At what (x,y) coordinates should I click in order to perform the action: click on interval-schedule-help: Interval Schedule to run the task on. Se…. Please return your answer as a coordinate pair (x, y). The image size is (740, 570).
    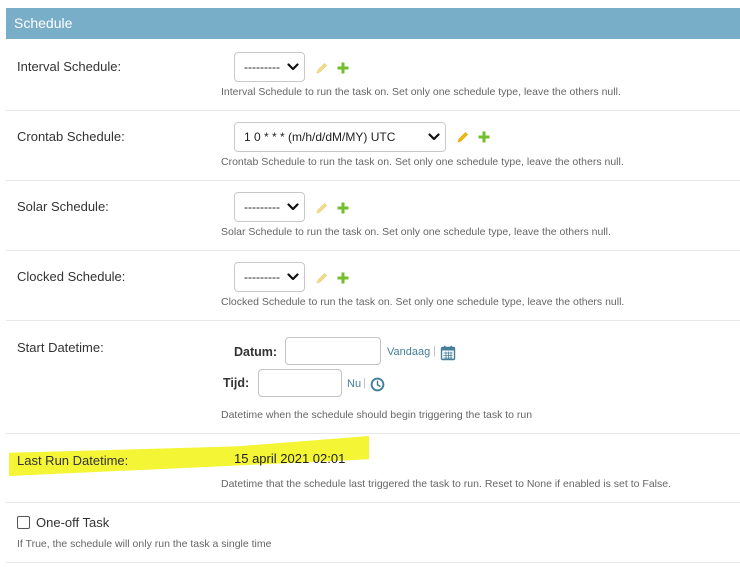
    Looking at the image, I should click on (421, 92).